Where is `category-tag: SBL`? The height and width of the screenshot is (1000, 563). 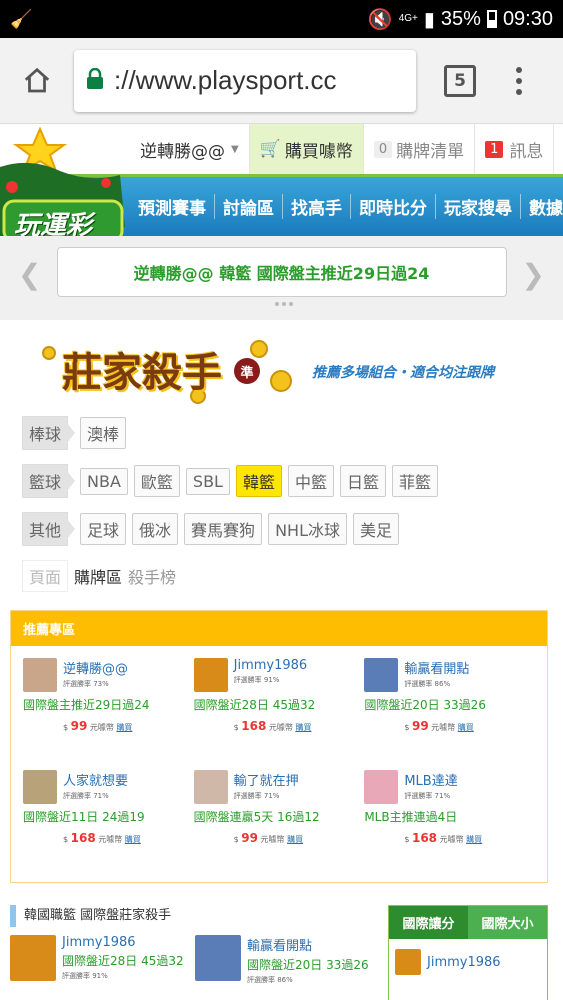
category-tag: SBL is located at coordinates (207, 481).